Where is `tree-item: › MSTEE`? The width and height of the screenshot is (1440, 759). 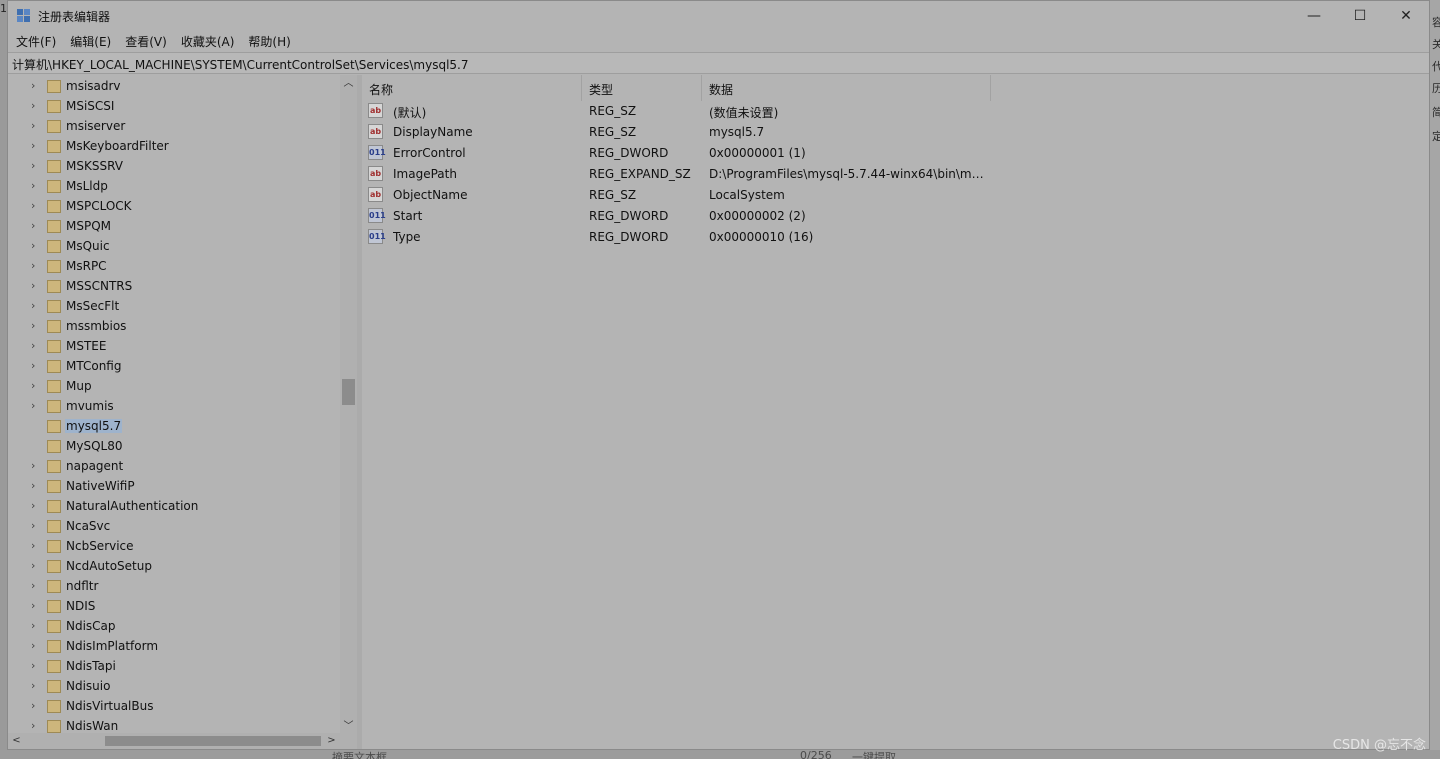
tree-item: › MSTEE is located at coordinates (174, 346).